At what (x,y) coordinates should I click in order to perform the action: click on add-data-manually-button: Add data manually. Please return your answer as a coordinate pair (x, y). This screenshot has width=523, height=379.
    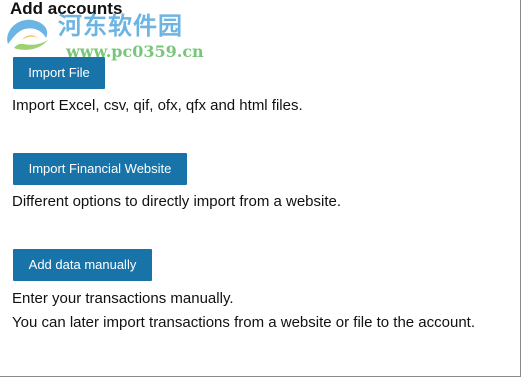
    Looking at the image, I should click on (82, 265).